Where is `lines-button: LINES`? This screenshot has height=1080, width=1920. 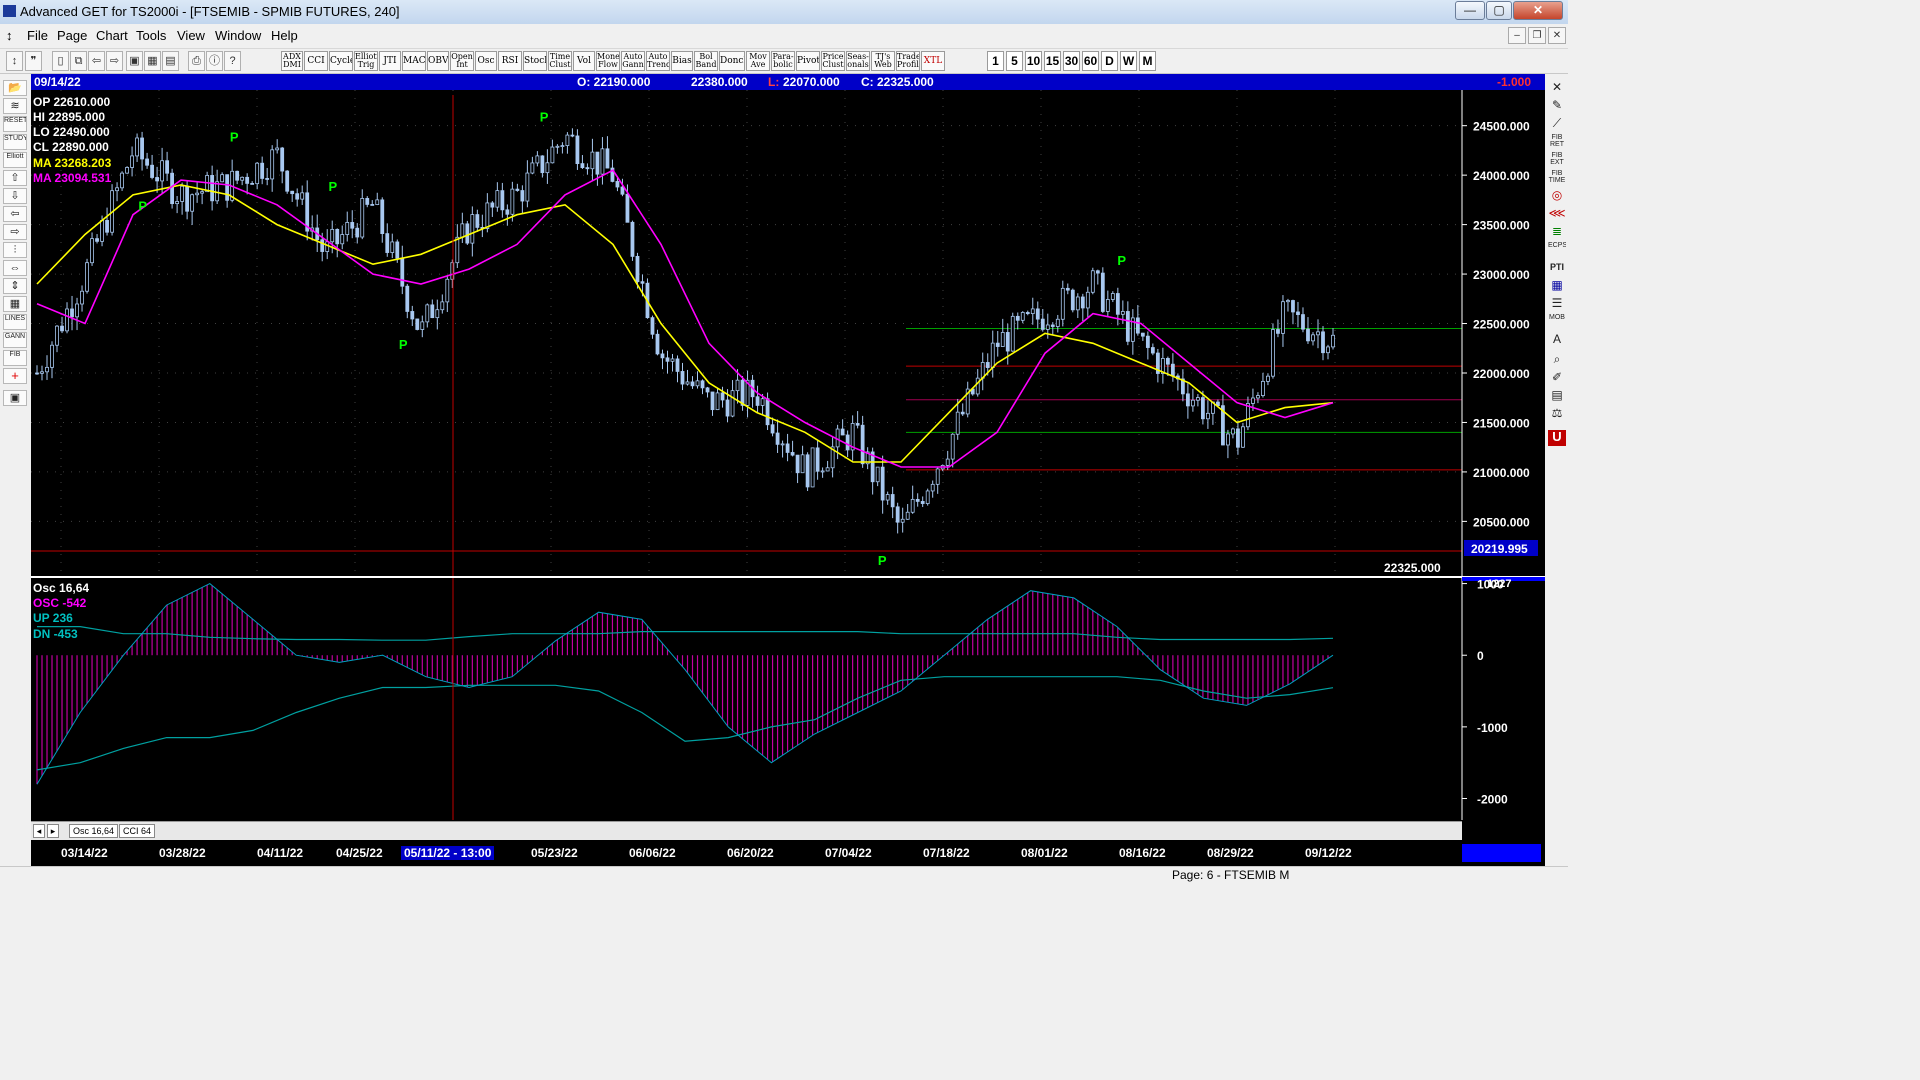
lines-button: LINES is located at coordinates (15, 322).